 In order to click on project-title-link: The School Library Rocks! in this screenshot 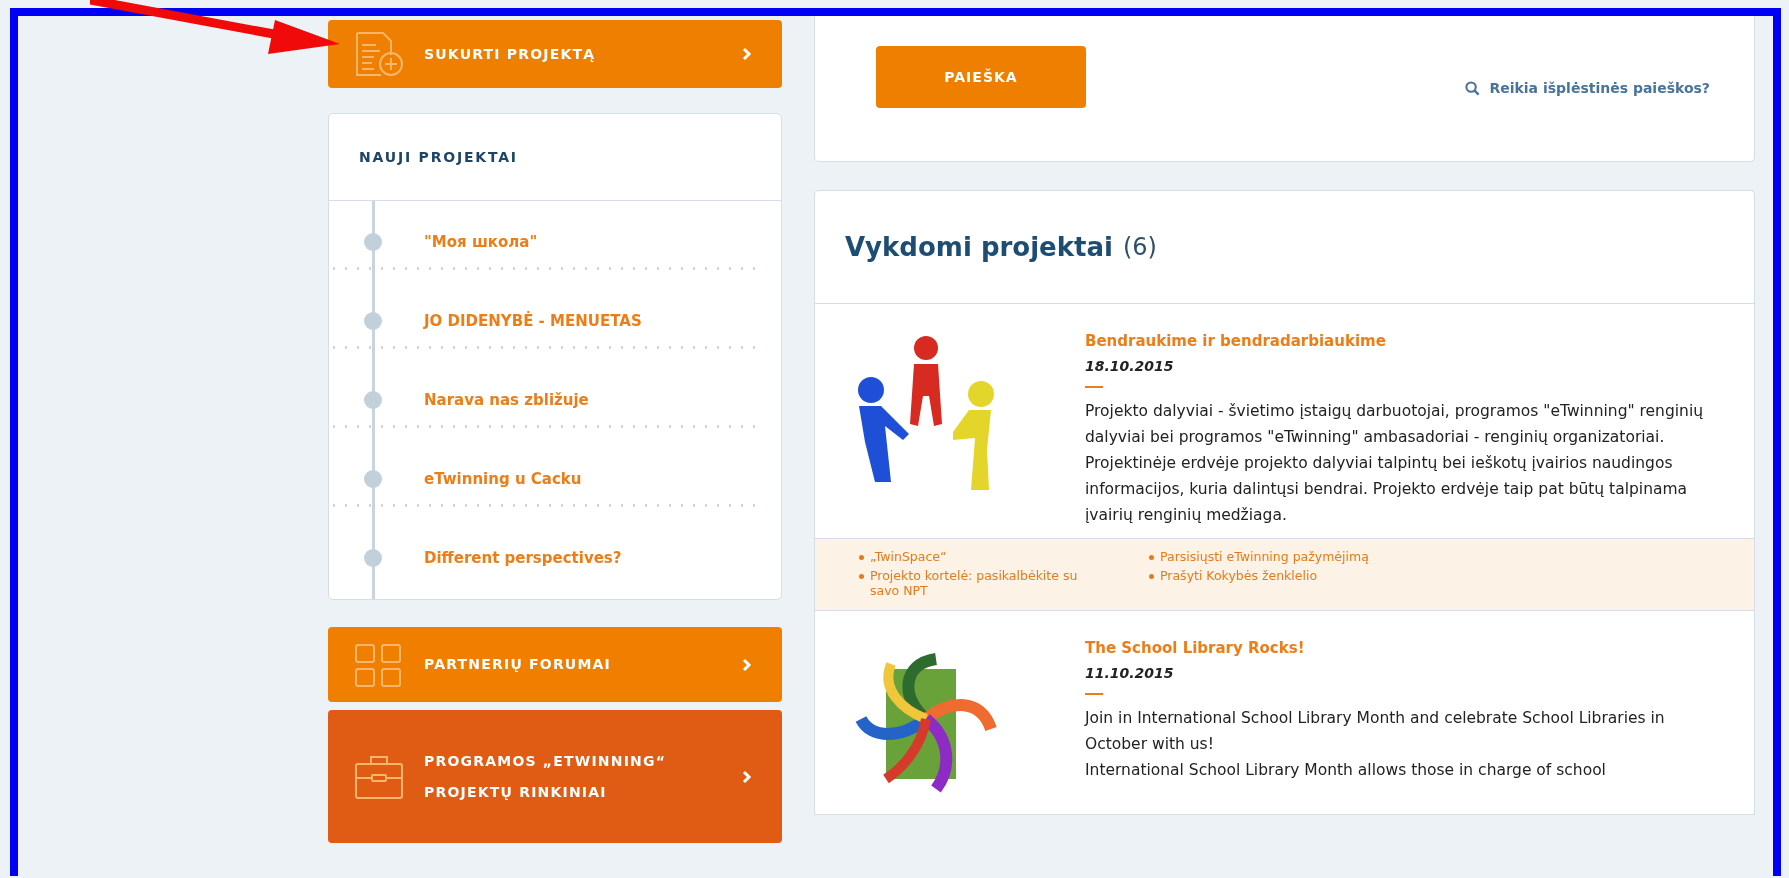, I will do `click(1195, 648)`.